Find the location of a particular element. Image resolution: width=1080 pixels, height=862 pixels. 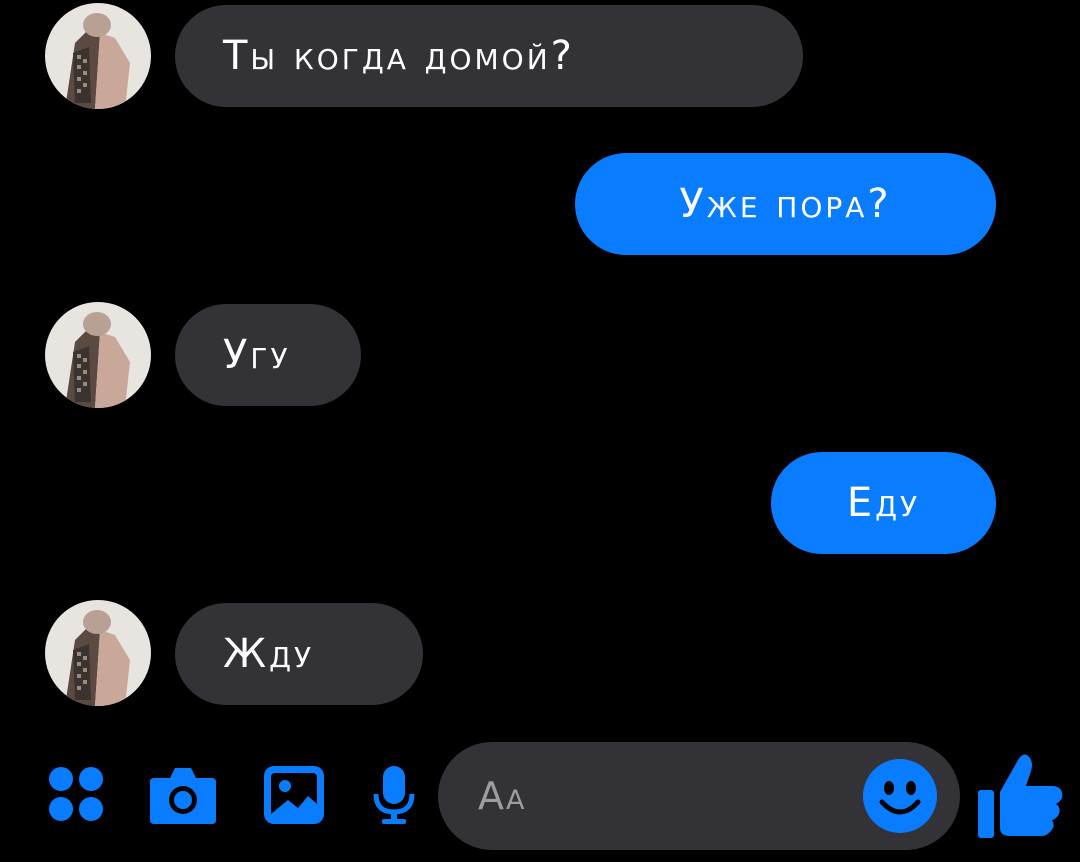

emoji-icon is located at coordinates (900, 796).